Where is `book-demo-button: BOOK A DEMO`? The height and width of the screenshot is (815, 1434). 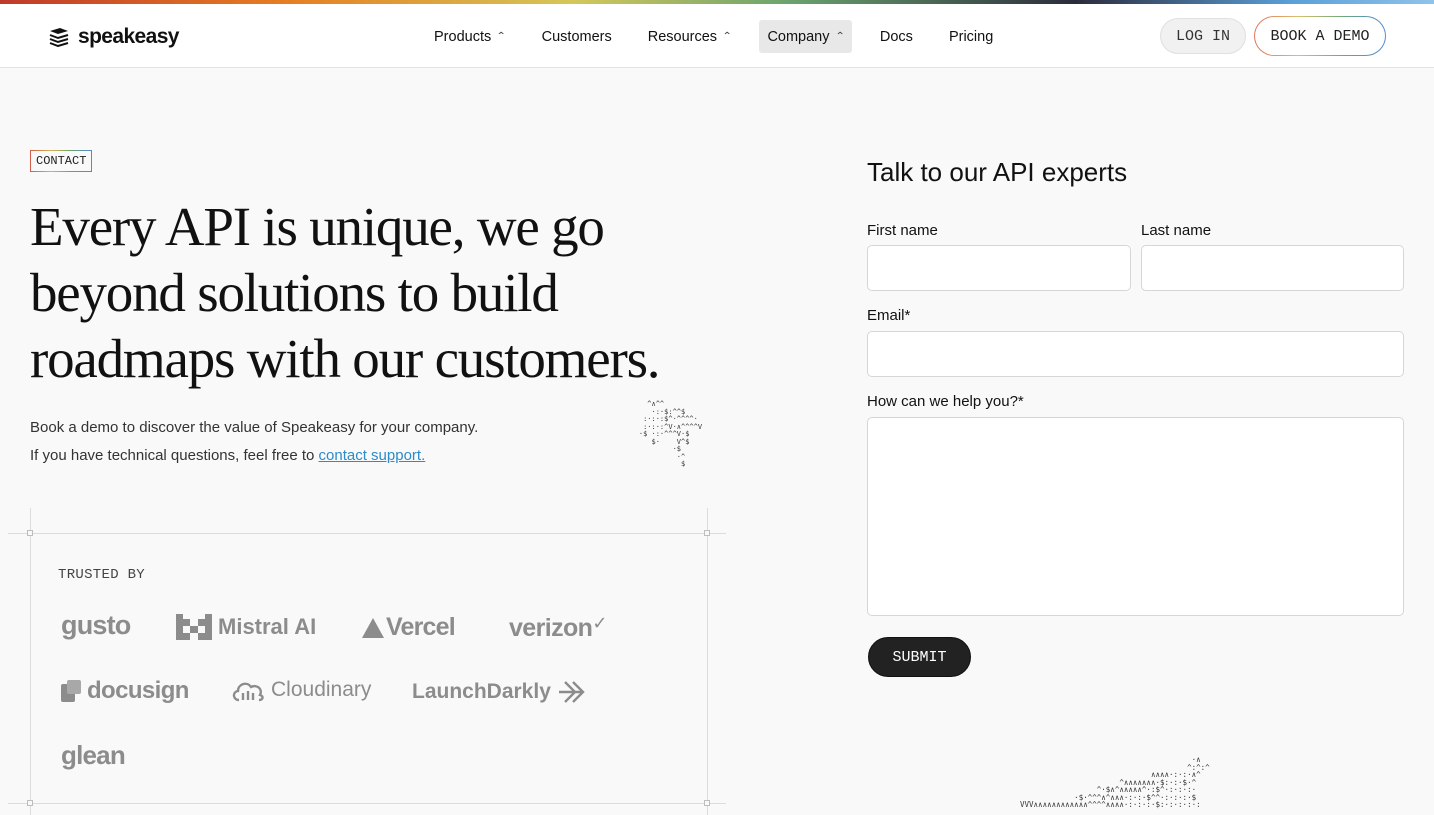 book-demo-button: BOOK A DEMO is located at coordinates (1320, 36).